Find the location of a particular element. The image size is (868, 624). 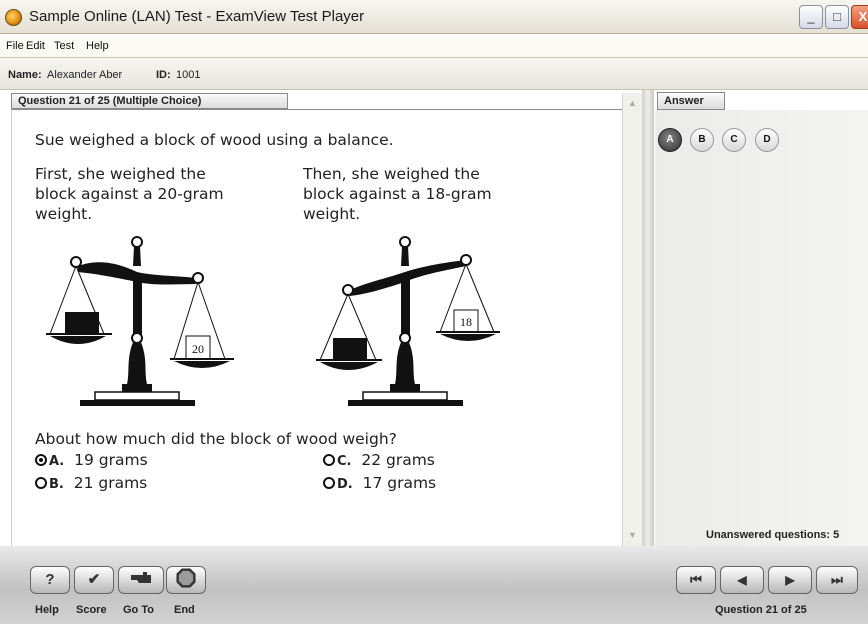

radio-selected-icon is located at coordinates (41, 460).